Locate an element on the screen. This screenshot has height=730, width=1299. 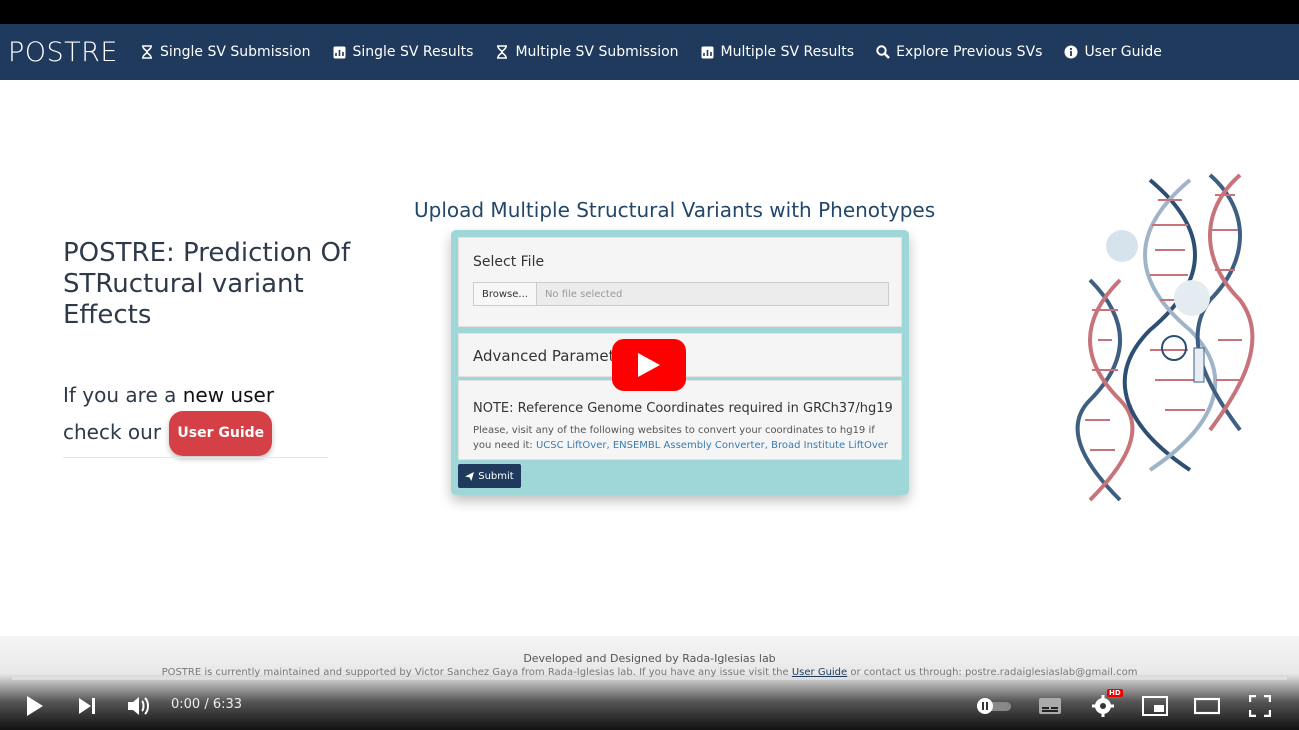
video-top-bar is located at coordinates (649, 12).